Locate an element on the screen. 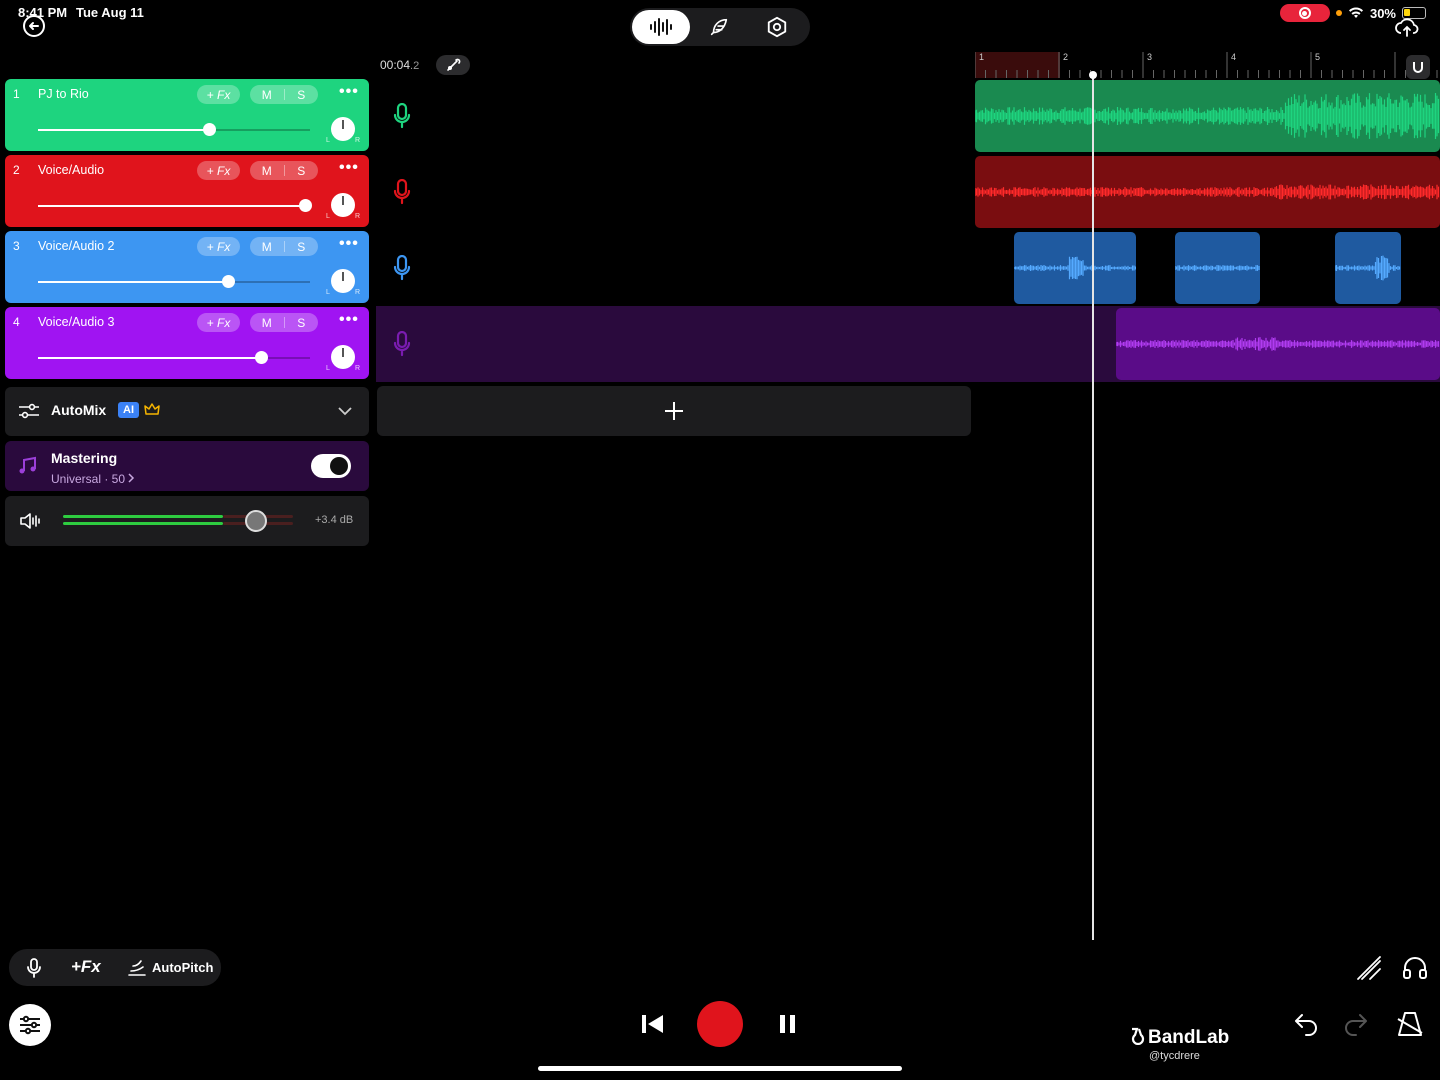  playhead is located at coordinates (1093, 506).